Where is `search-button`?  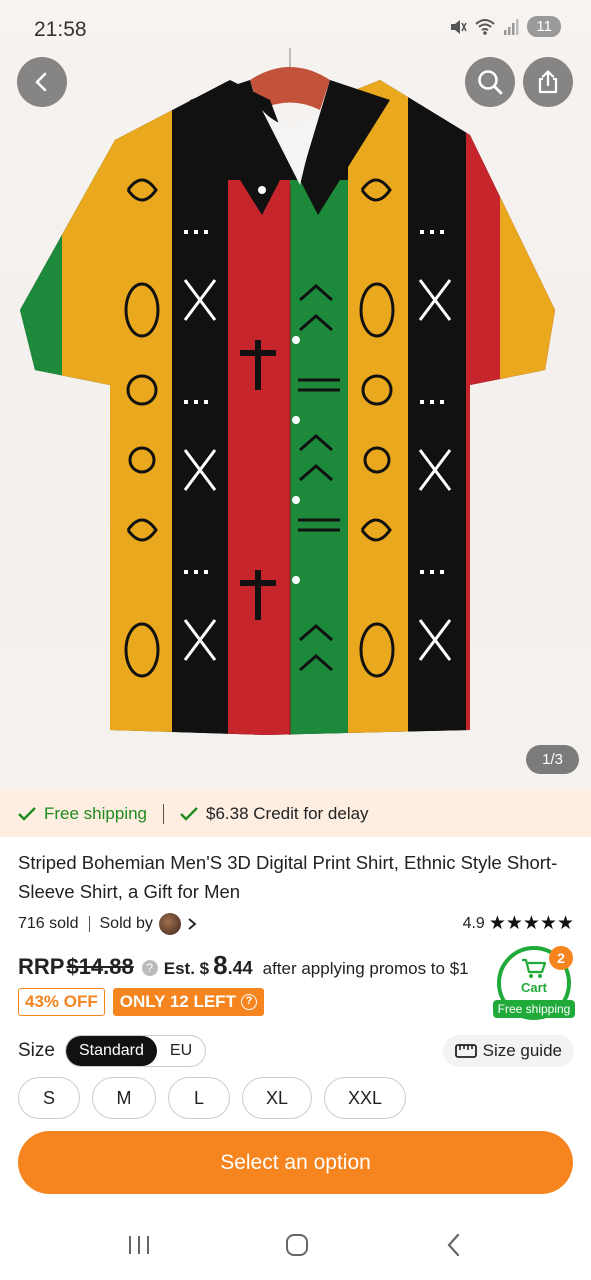
search-button is located at coordinates (490, 82).